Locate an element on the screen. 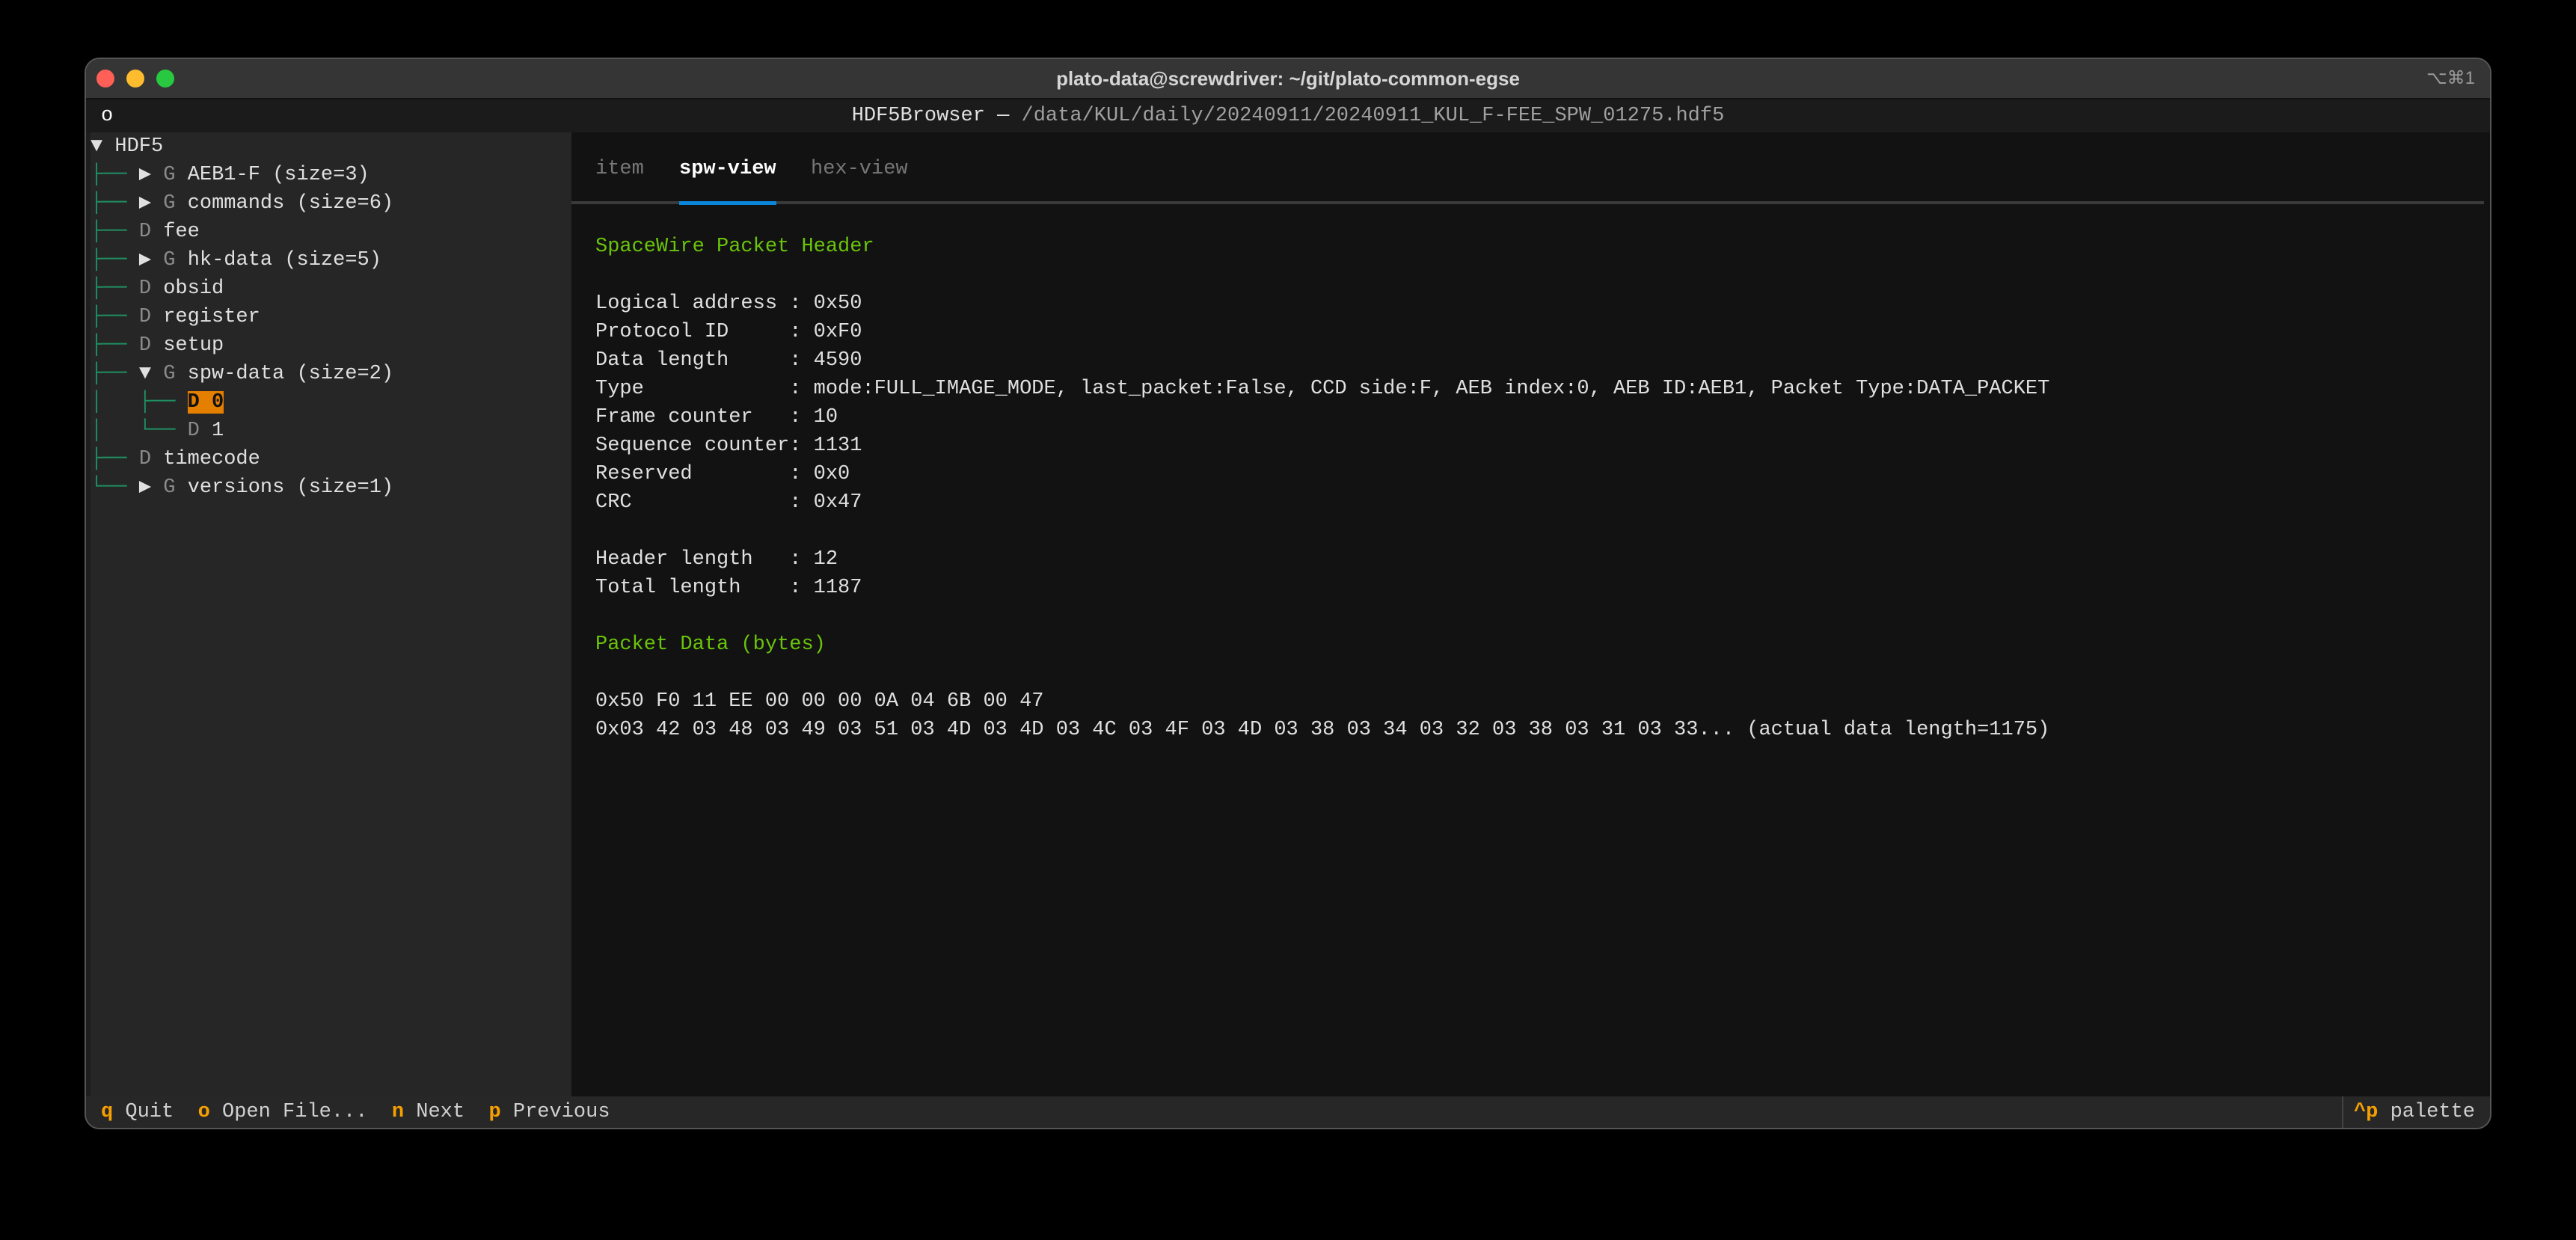 The height and width of the screenshot is (1240, 2576). tree-guide: │ ├── is located at coordinates (139, 402).